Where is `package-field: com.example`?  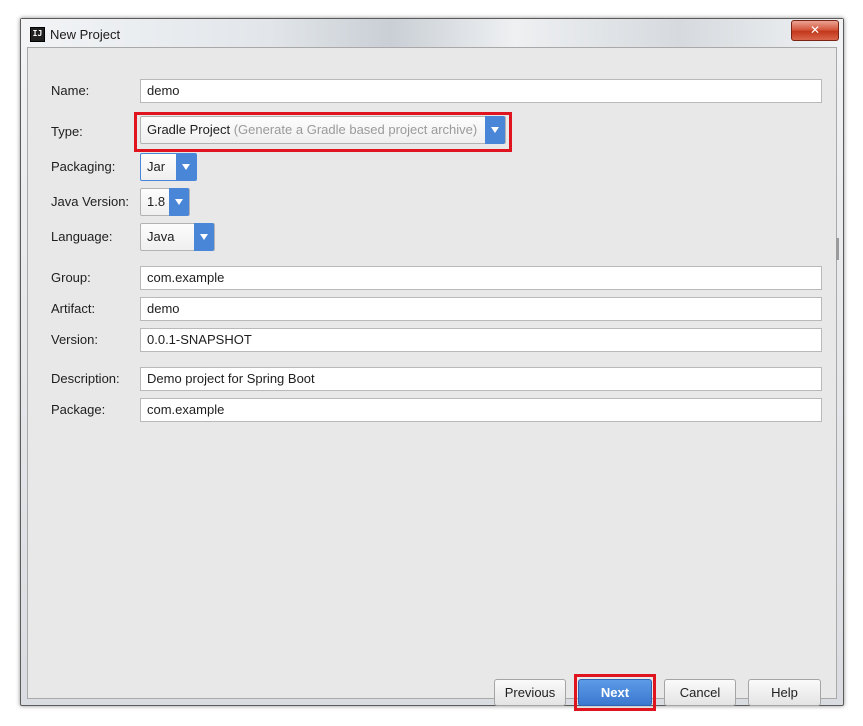 package-field: com.example is located at coordinates (481, 410).